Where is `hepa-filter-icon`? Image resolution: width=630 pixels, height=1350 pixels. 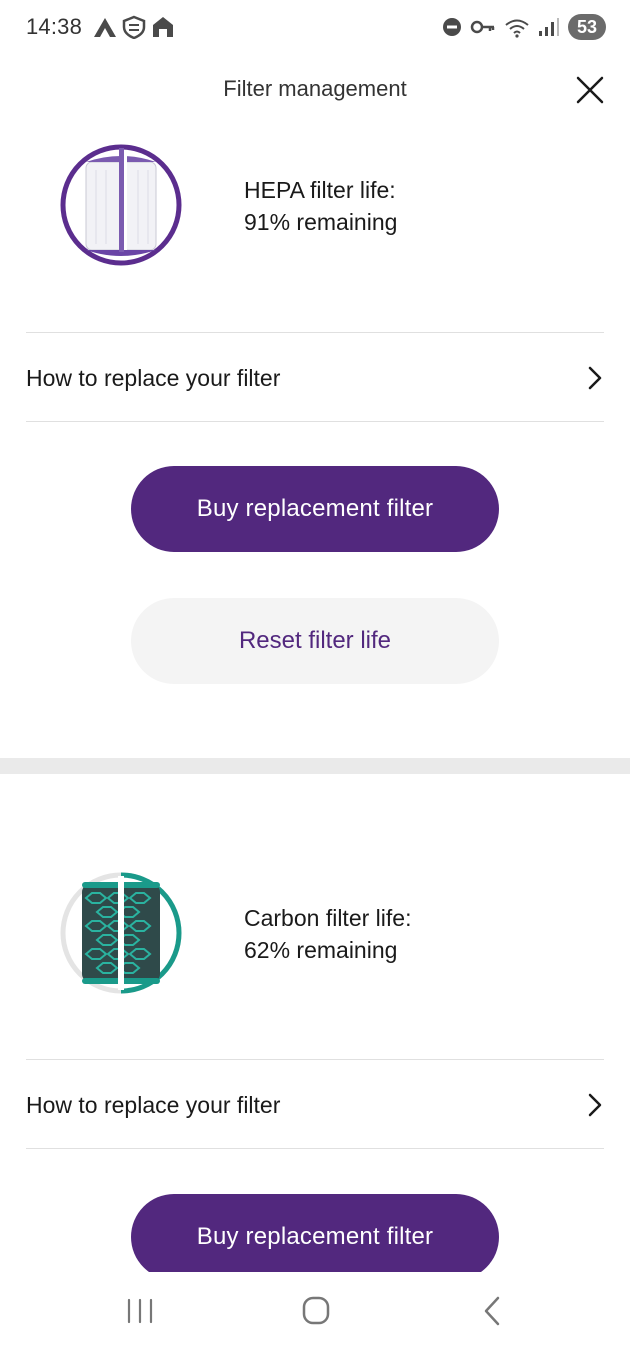
hepa-filter-icon is located at coordinates (121, 205).